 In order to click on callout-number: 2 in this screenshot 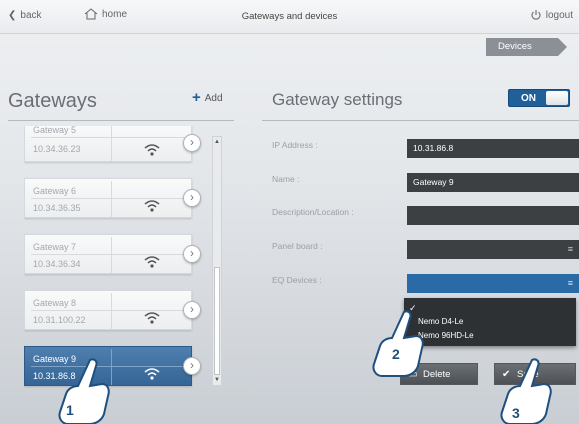, I will do `click(396, 354)`.